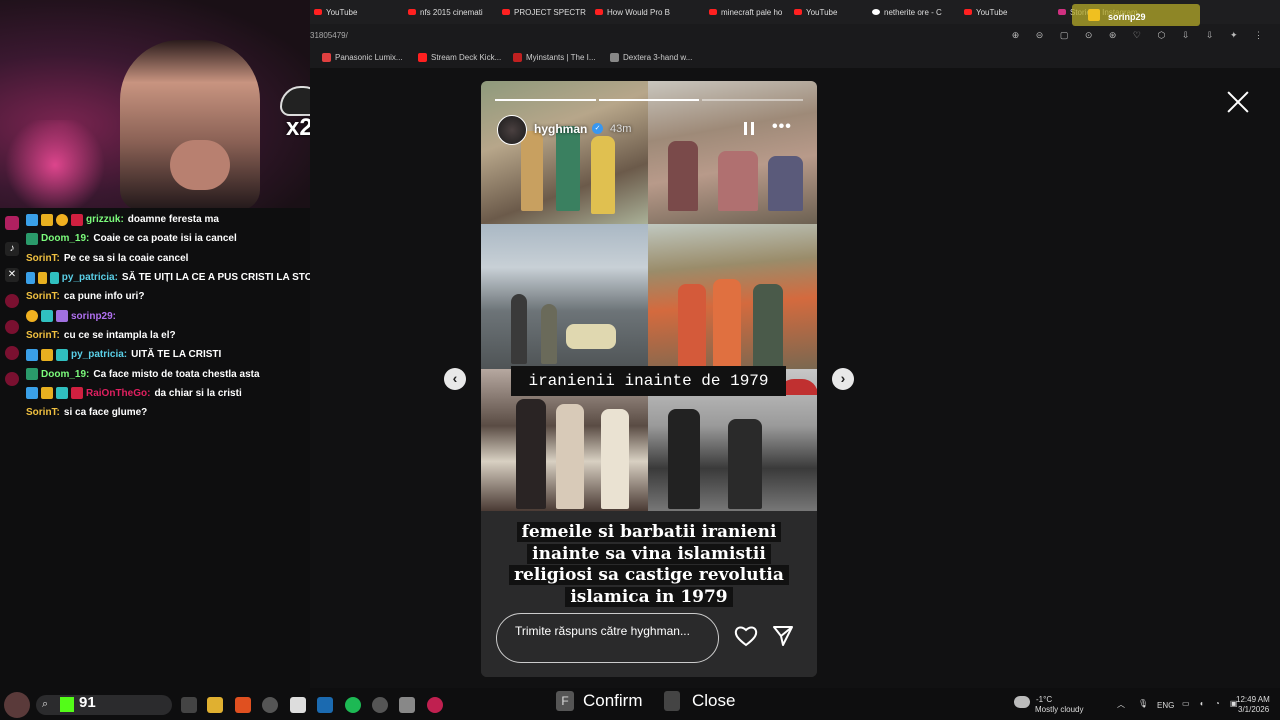  I want to click on game-icon, so click(407, 705).